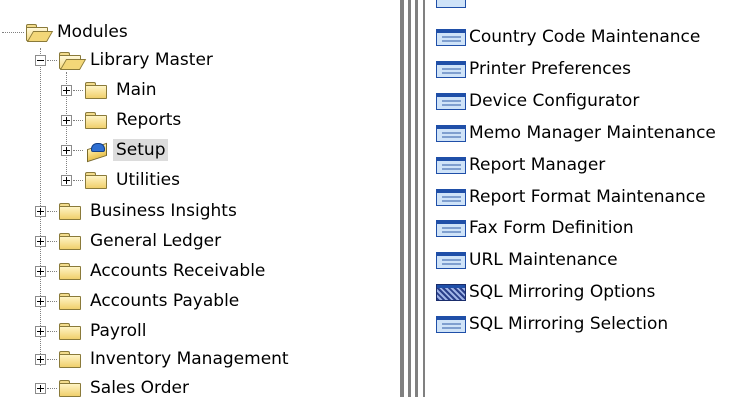 Image resolution: width=747 pixels, height=400 pixels. I want to click on tree-node-label: Accounts Payable, so click(165, 301).